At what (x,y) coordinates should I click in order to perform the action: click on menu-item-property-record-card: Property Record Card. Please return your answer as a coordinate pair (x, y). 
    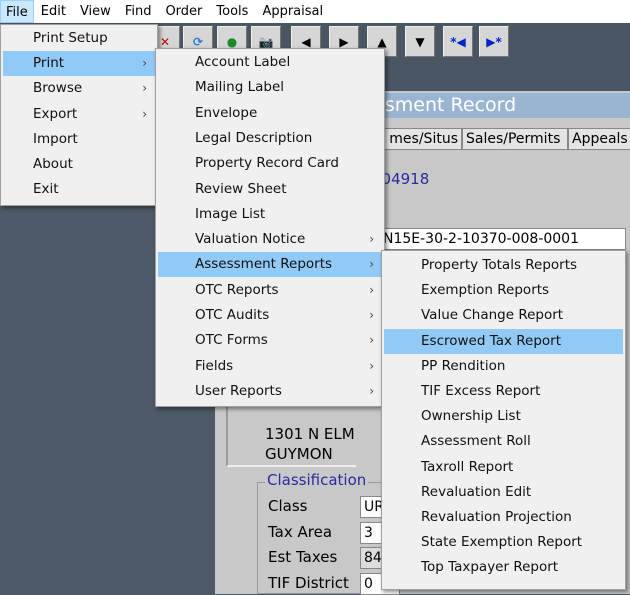
    Looking at the image, I should click on (270, 163).